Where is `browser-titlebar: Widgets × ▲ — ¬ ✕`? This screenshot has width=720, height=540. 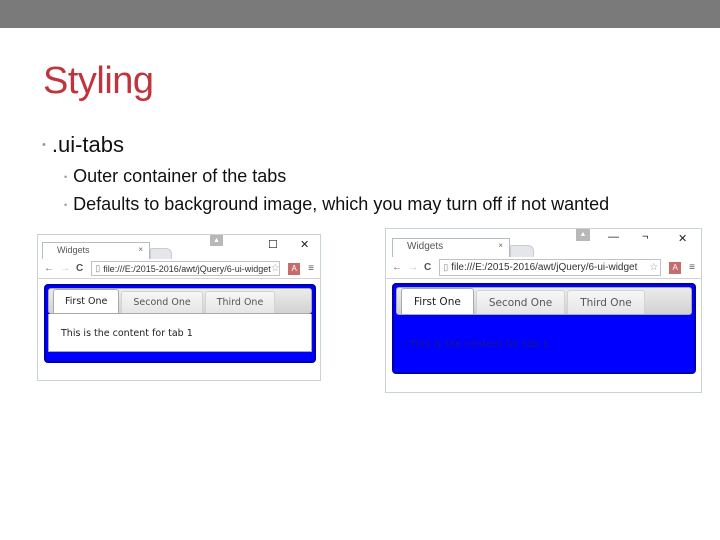 browser-titlebar: Widgets × ▲ — ¬ ✕ is located at coordinates (543, 243).